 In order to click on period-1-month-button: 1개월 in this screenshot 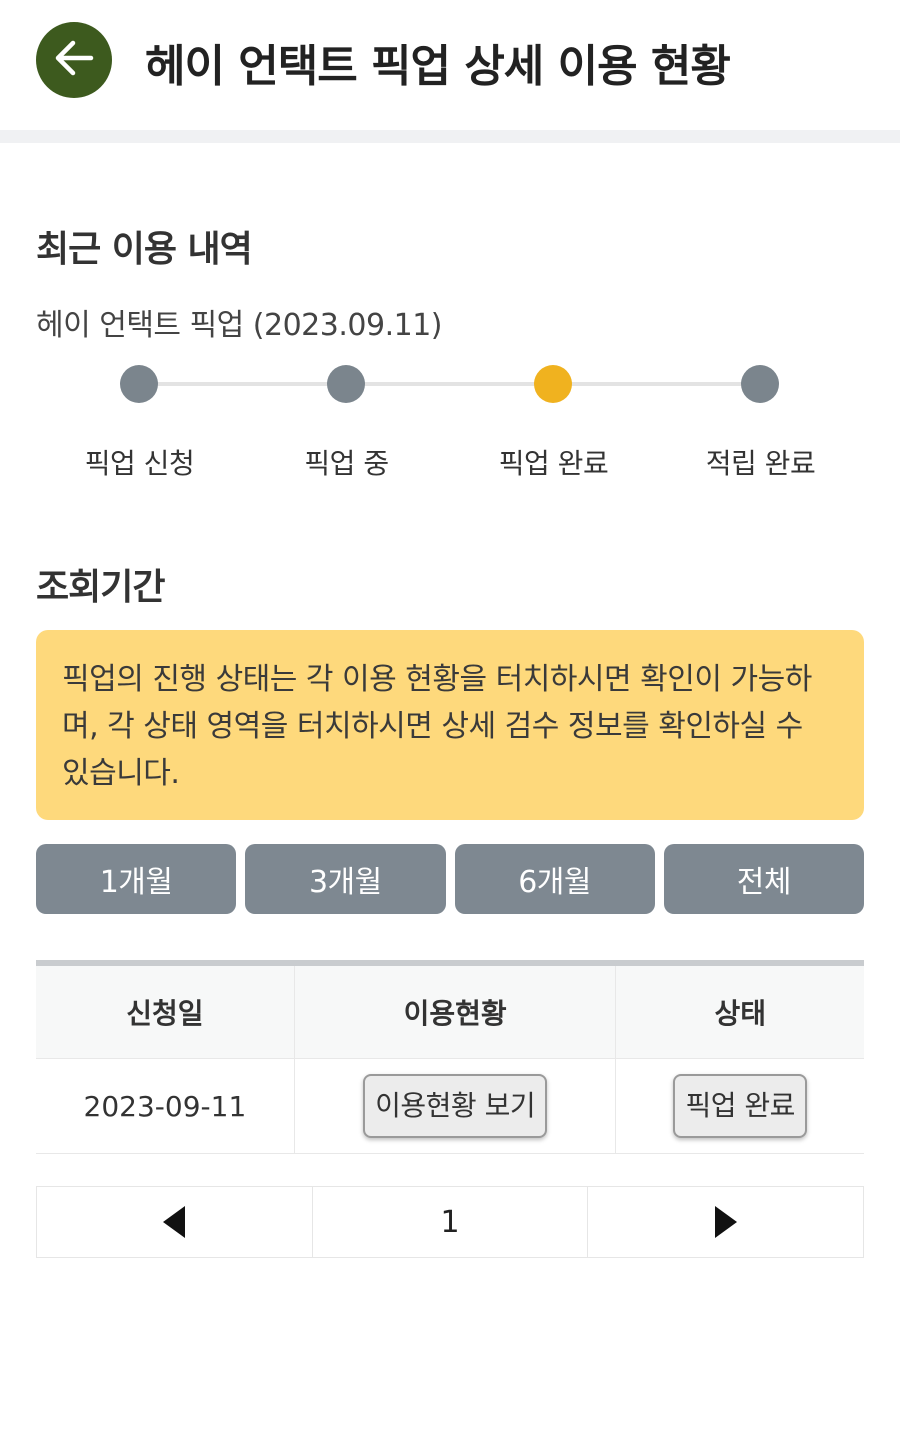, I will do `click(136, 879)`.